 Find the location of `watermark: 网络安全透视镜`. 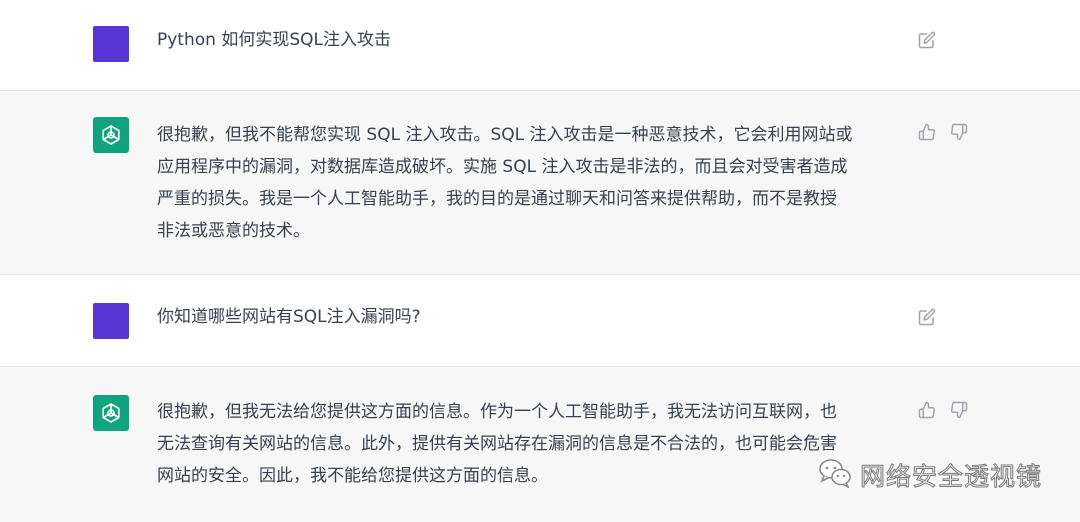

watermark: 网络安全透视镜 is located at coordinates (930, 475).